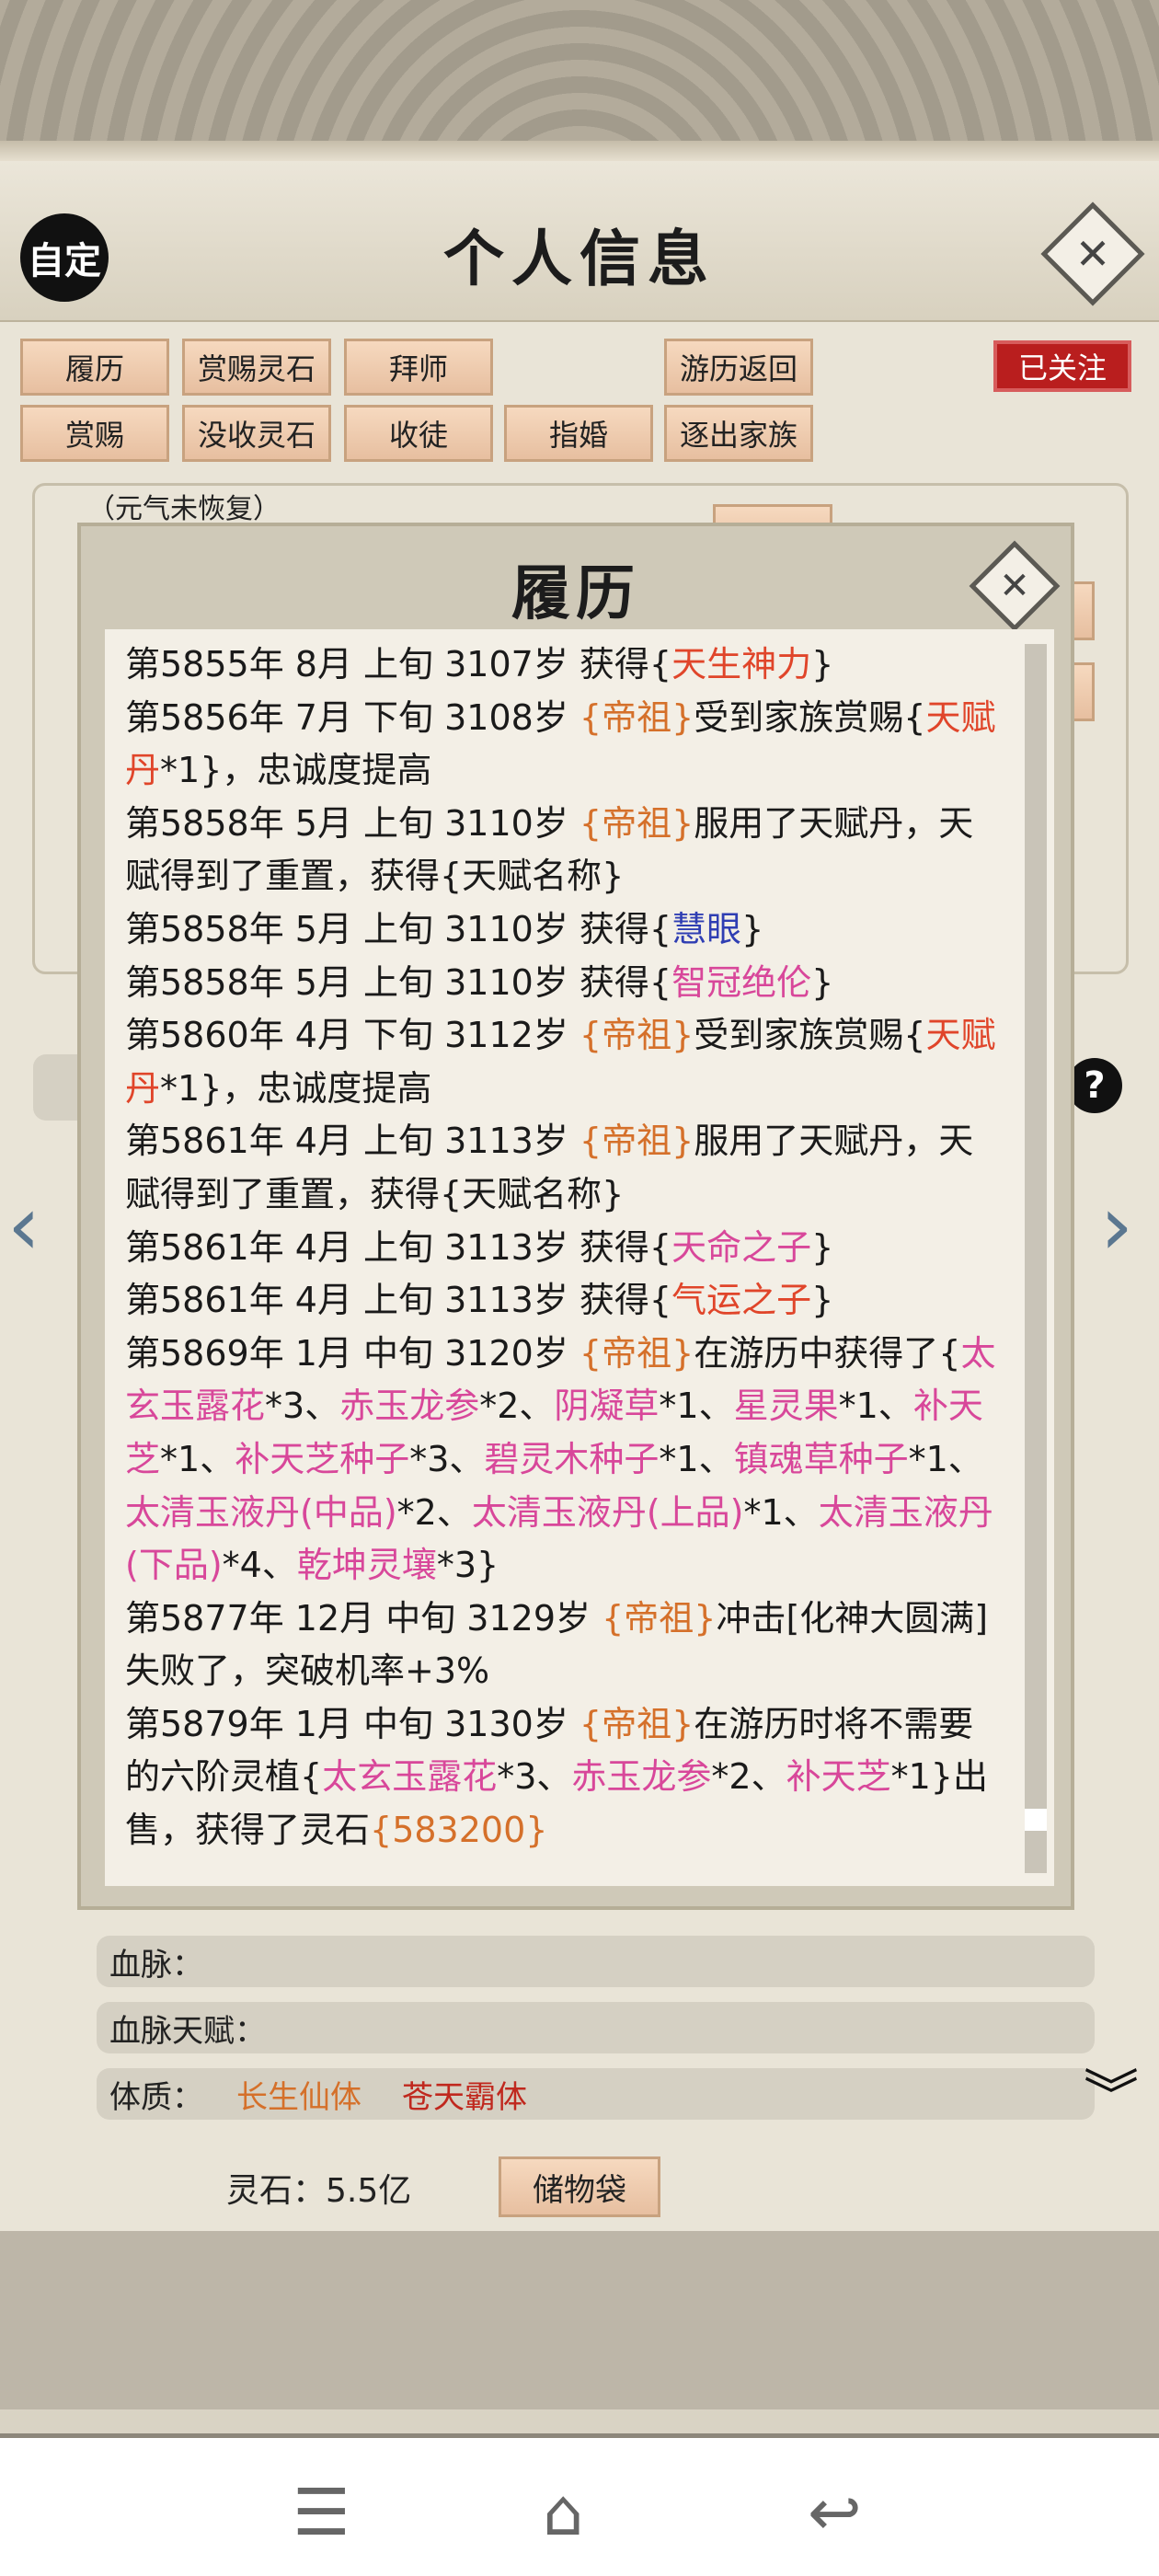 The width and height of the screenshot is (1159, 2576). Describe the element at coordinates (187, 2031) in the screenshot. I see `bloodline-talent-label: 血脉天赋：` at that location.